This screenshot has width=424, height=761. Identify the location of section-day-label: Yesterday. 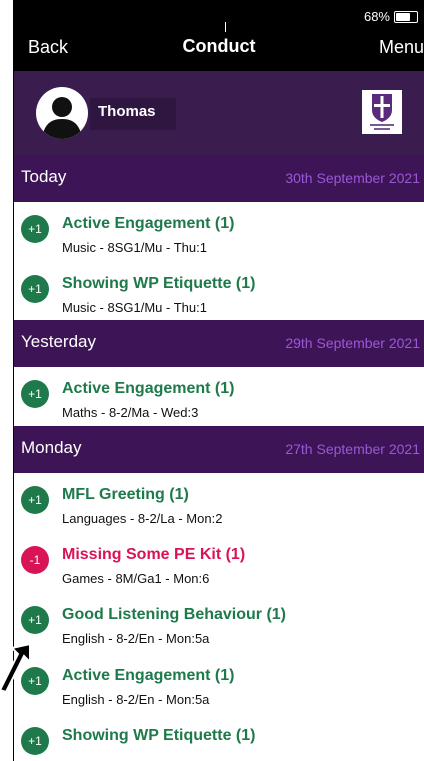
(58, 341).